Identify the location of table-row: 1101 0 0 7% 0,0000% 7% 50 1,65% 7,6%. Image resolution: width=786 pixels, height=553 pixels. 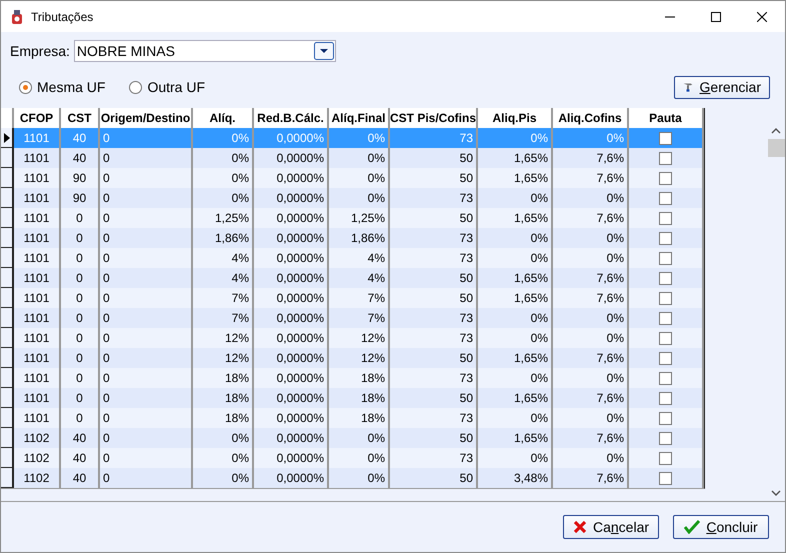
(352, 298).